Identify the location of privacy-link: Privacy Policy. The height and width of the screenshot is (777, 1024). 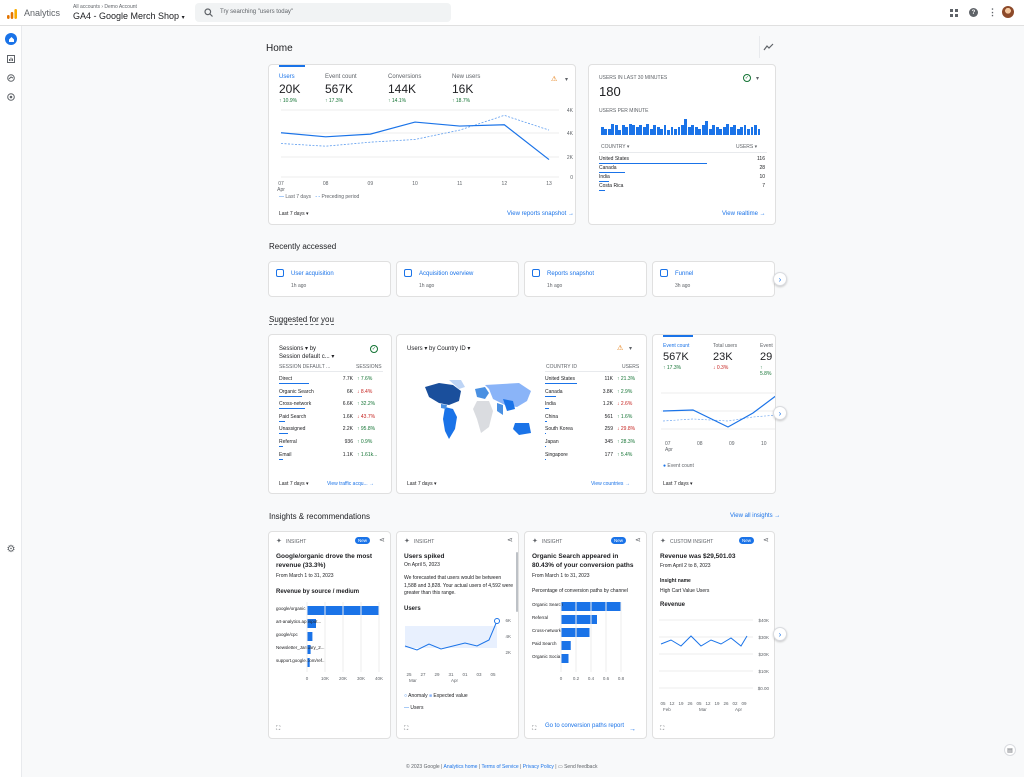
(538, 767).